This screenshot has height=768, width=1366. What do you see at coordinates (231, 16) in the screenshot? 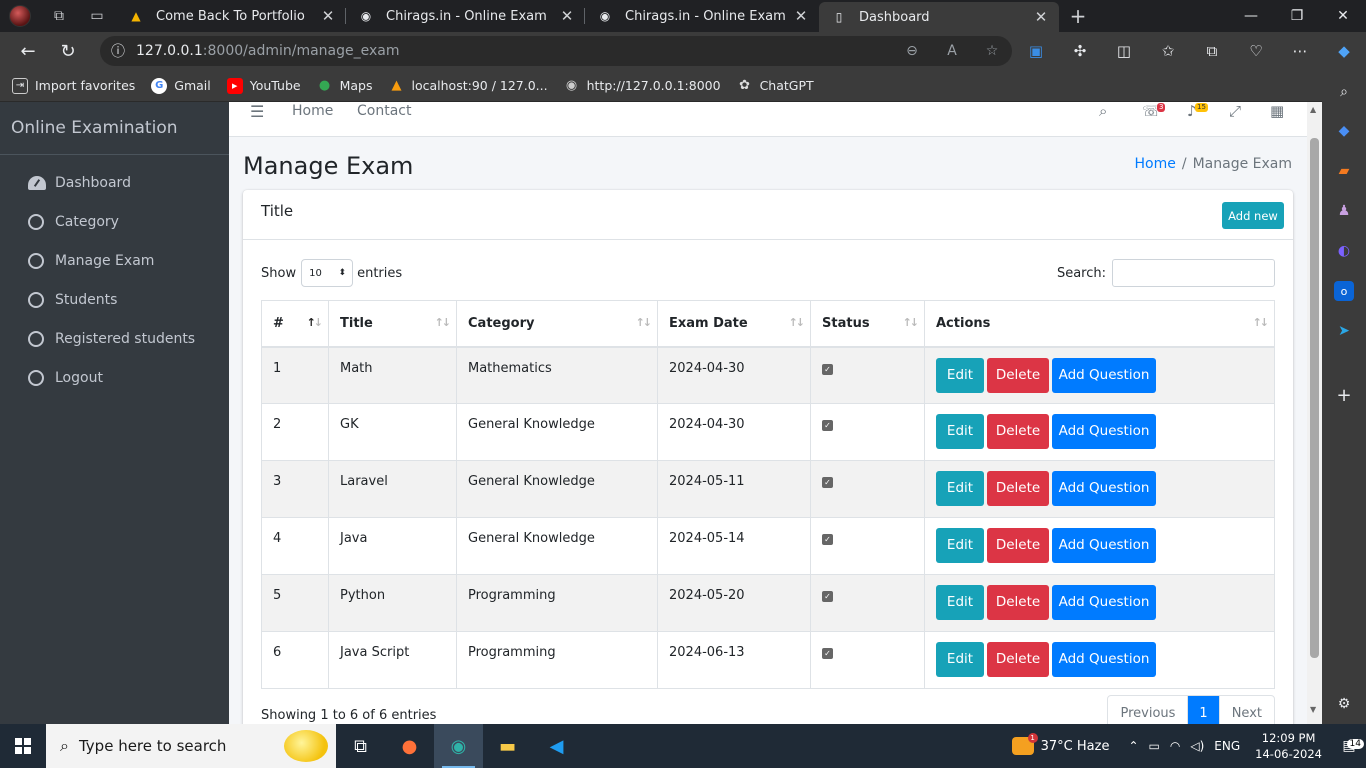
I see `browser-tab-1: ▲ Come Back To Portfolio ✕` at bounding box center [231, 16].